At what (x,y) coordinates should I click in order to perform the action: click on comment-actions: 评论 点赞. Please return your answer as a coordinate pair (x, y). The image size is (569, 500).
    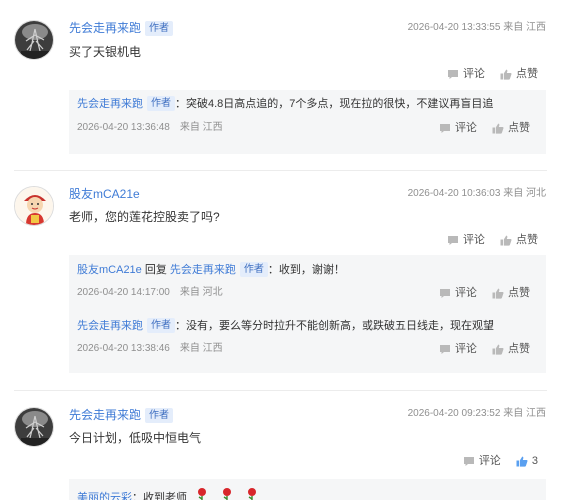
    Looking at the image, I should click on (486, 241).